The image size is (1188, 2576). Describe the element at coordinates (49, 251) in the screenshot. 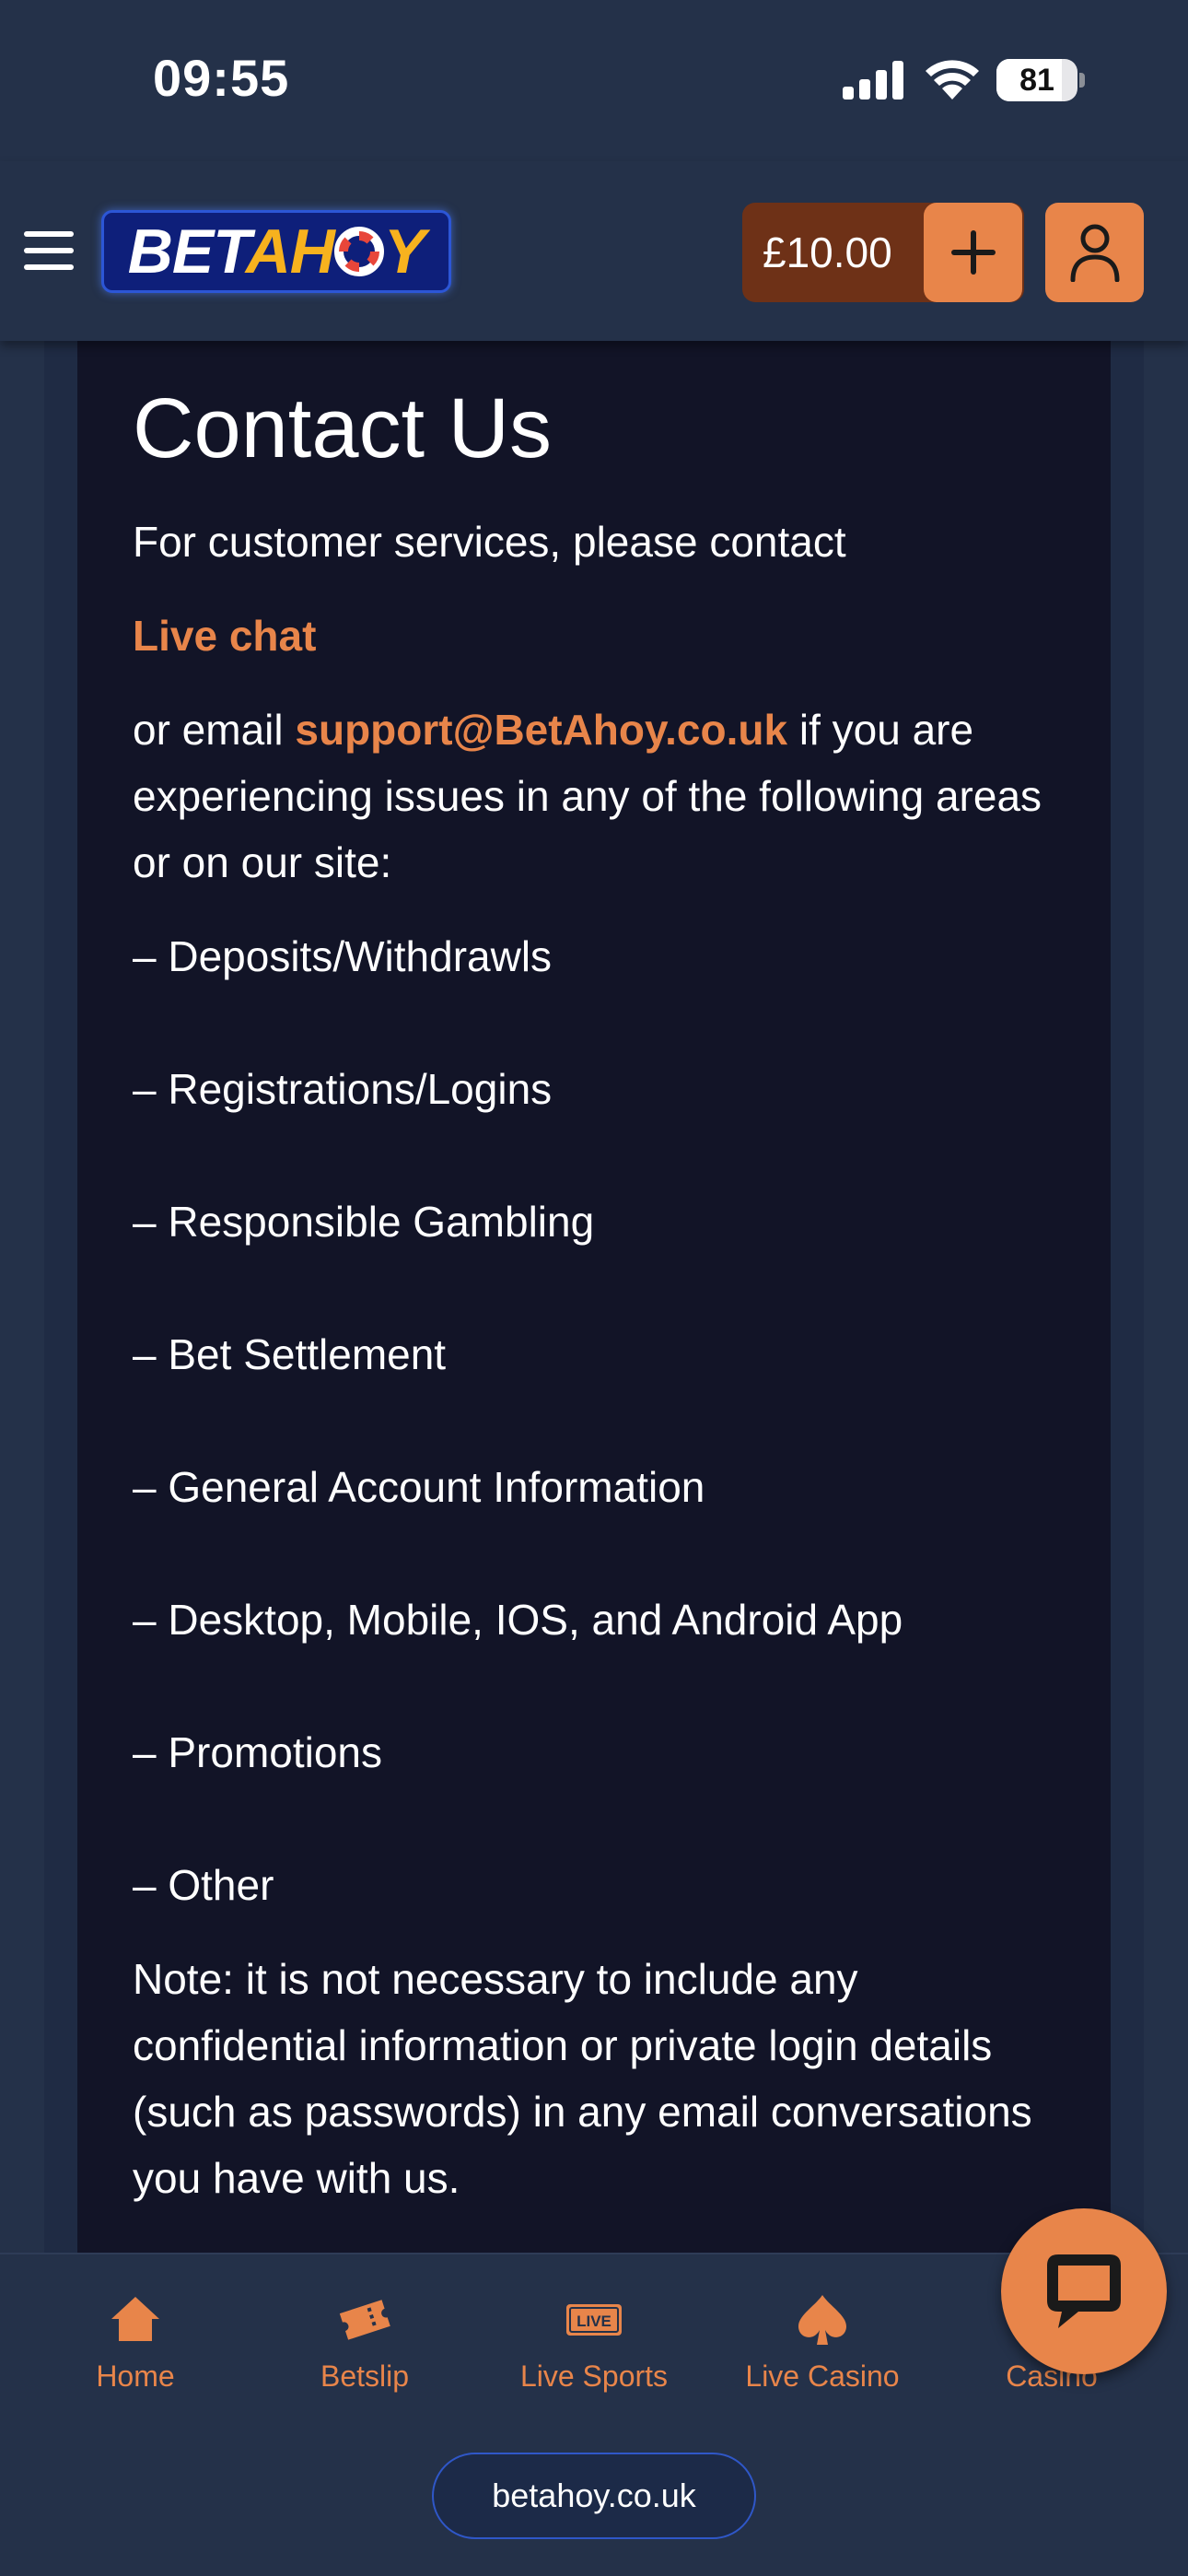

I see `menu-button` at that location.